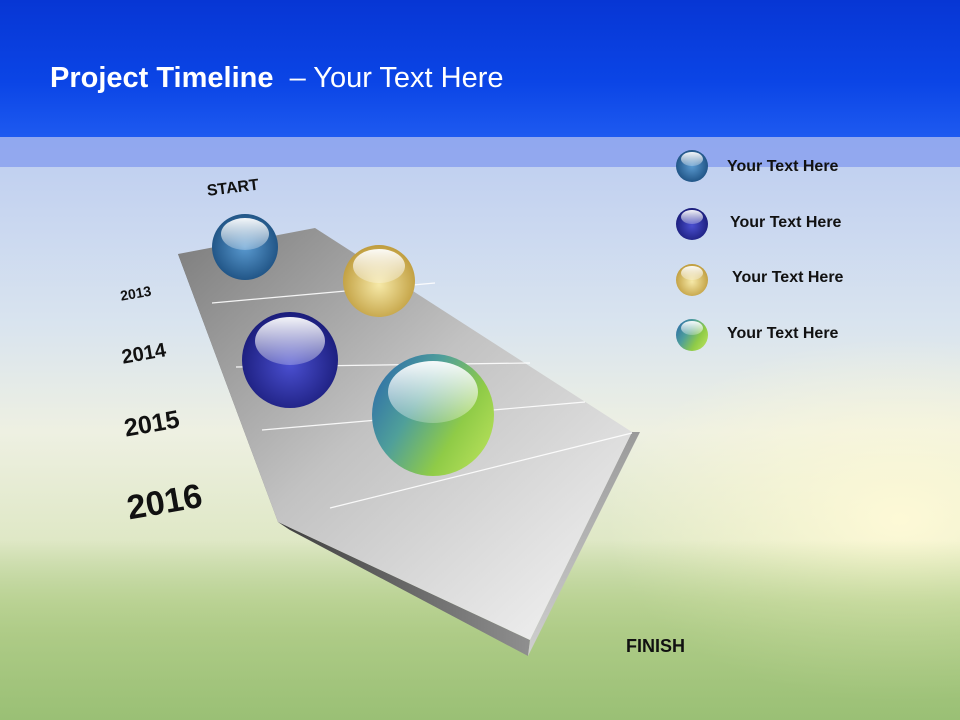 This screenshot has width=960, height=720. I want to click on milestone-sphere-blue, so click(245, 247).